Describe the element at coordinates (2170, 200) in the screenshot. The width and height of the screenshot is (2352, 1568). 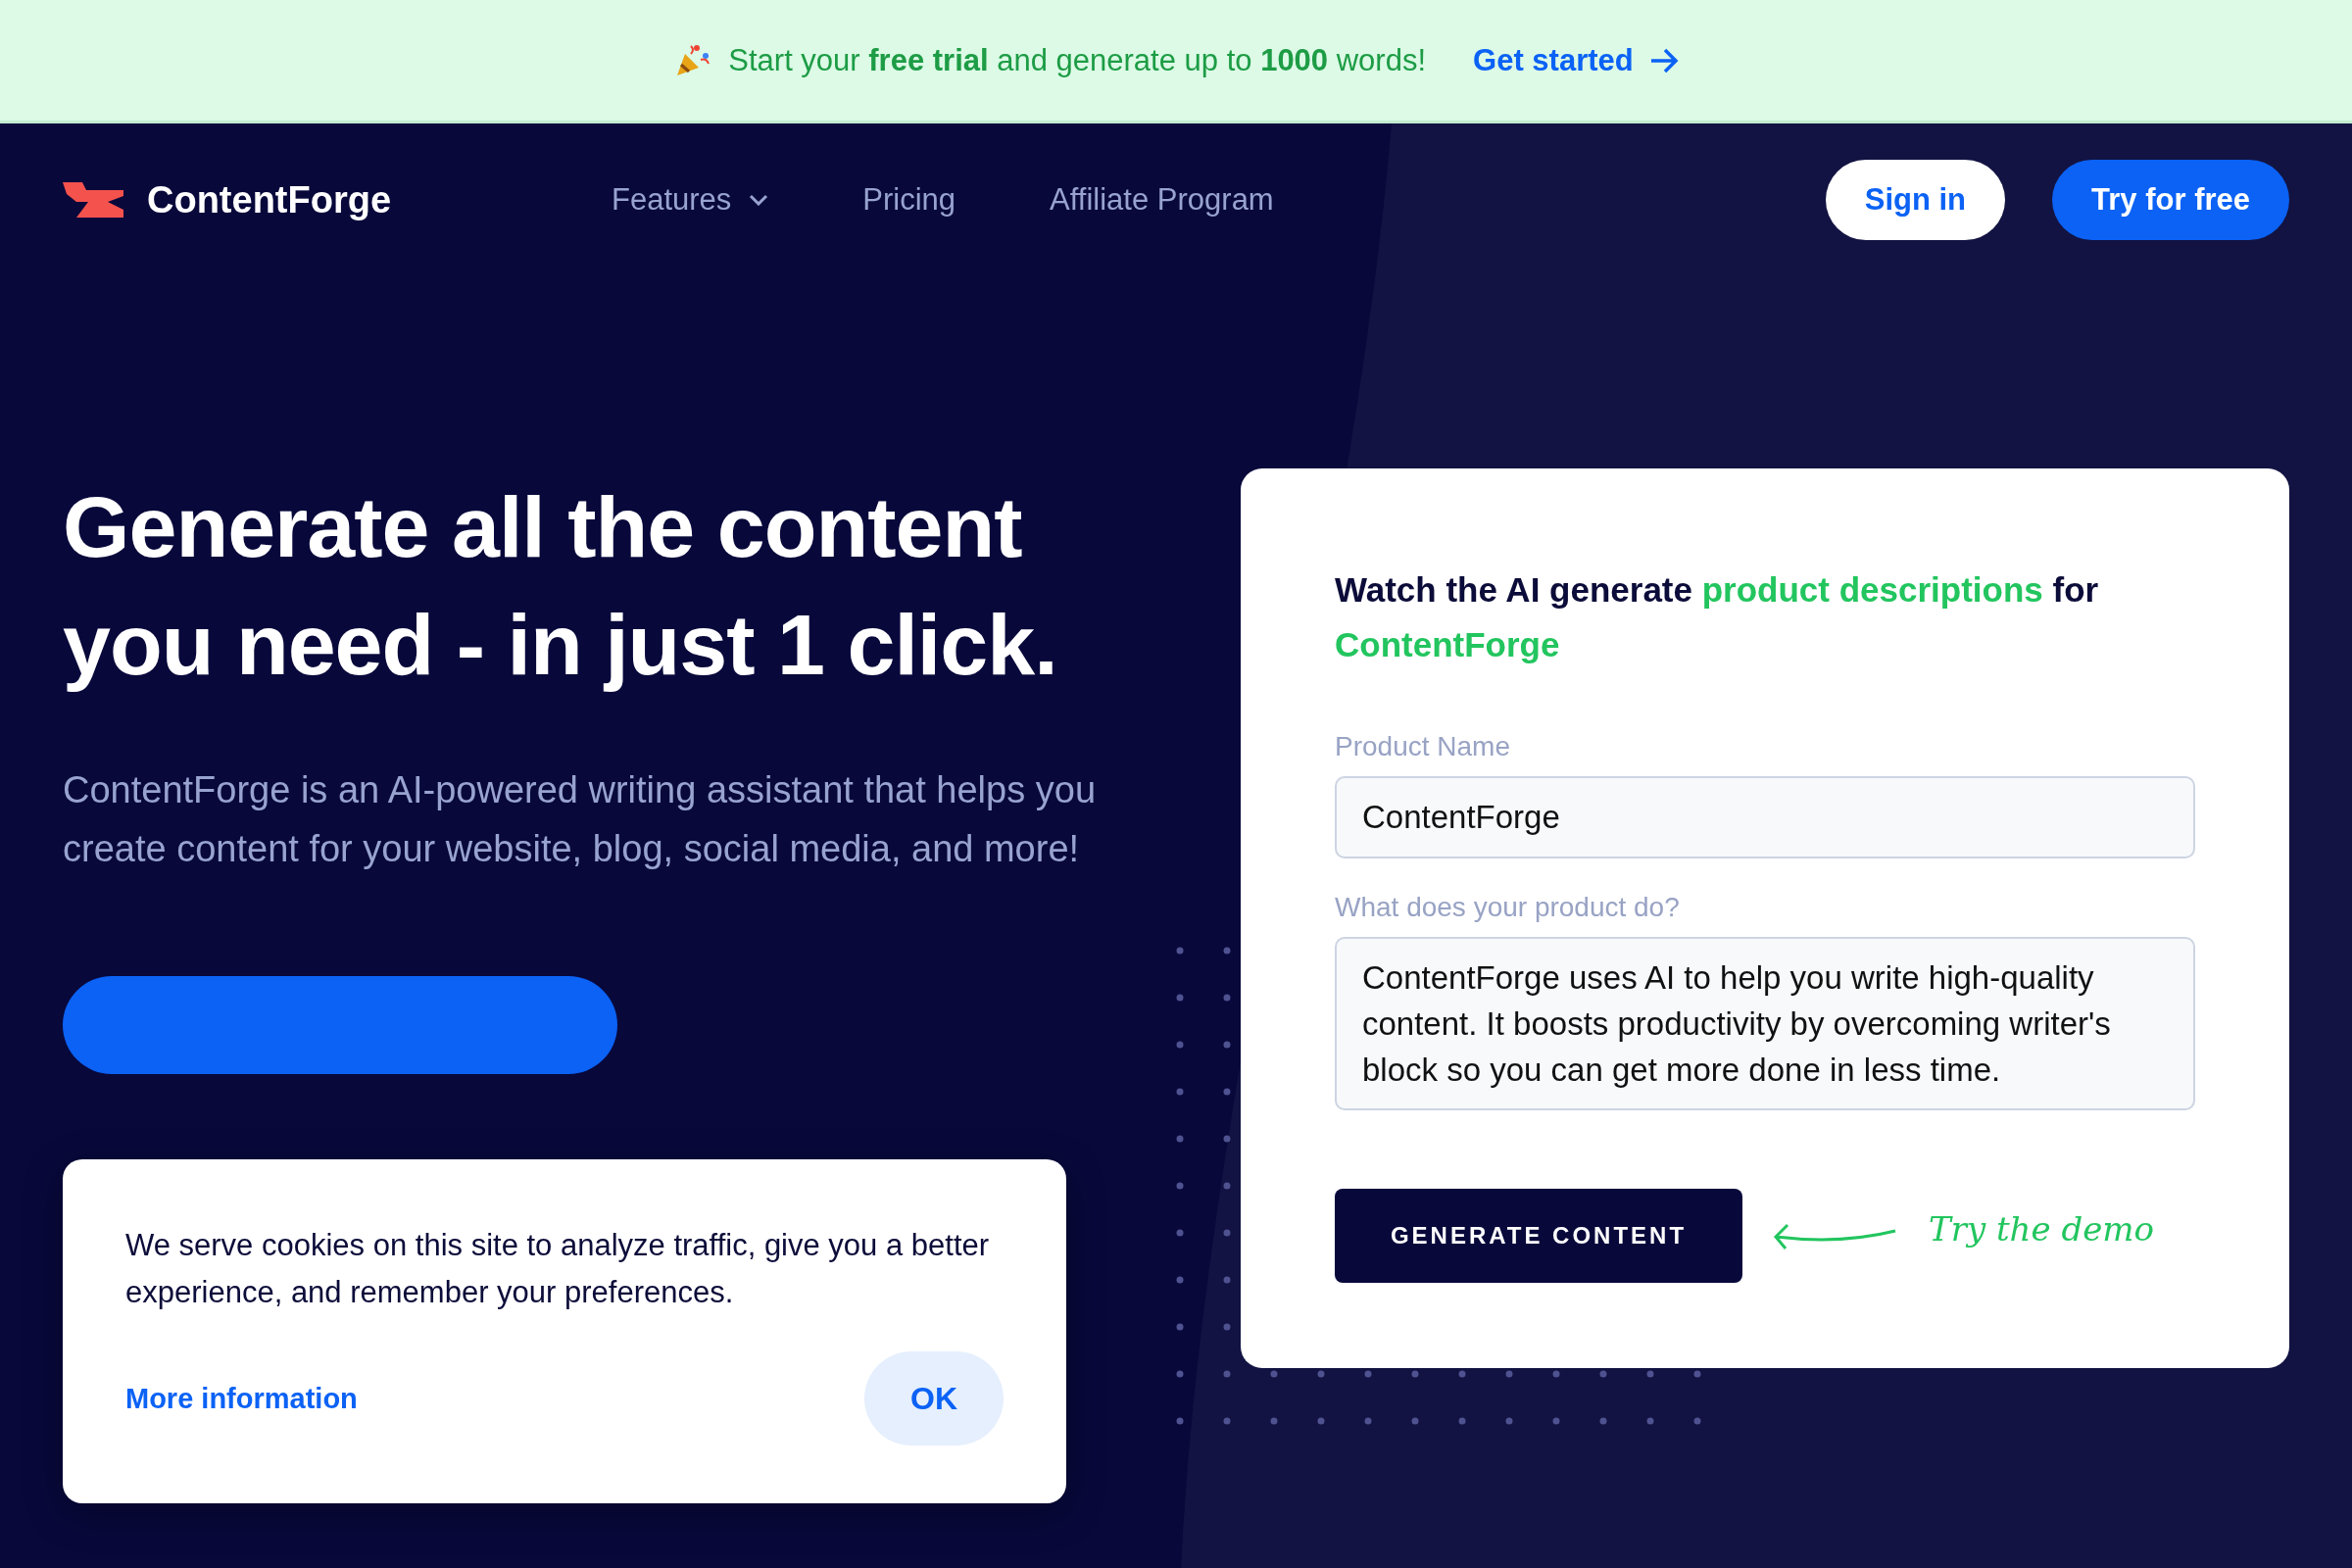
I see `try-for-free-button: Try for free` at that location.